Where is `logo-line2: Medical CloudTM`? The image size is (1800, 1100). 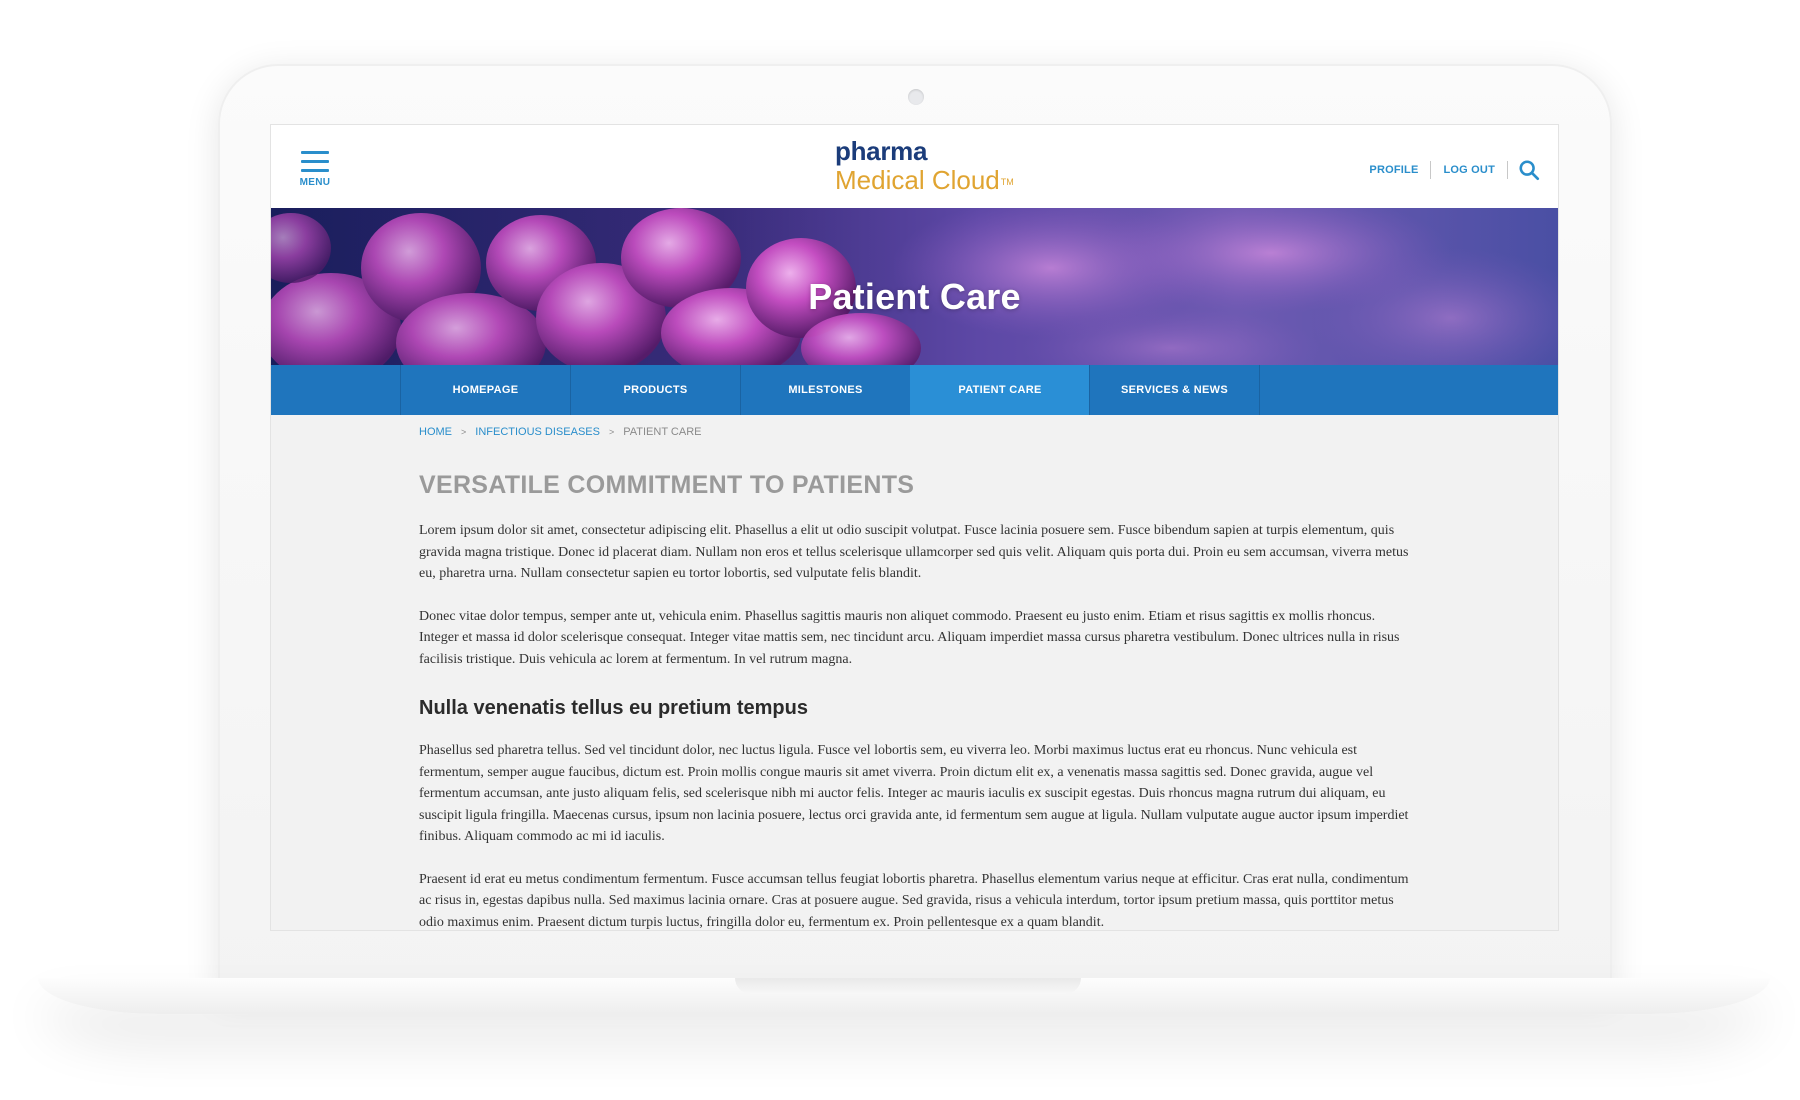 logo-line2: Medical CloudTM is located at coordinates (924, 180).